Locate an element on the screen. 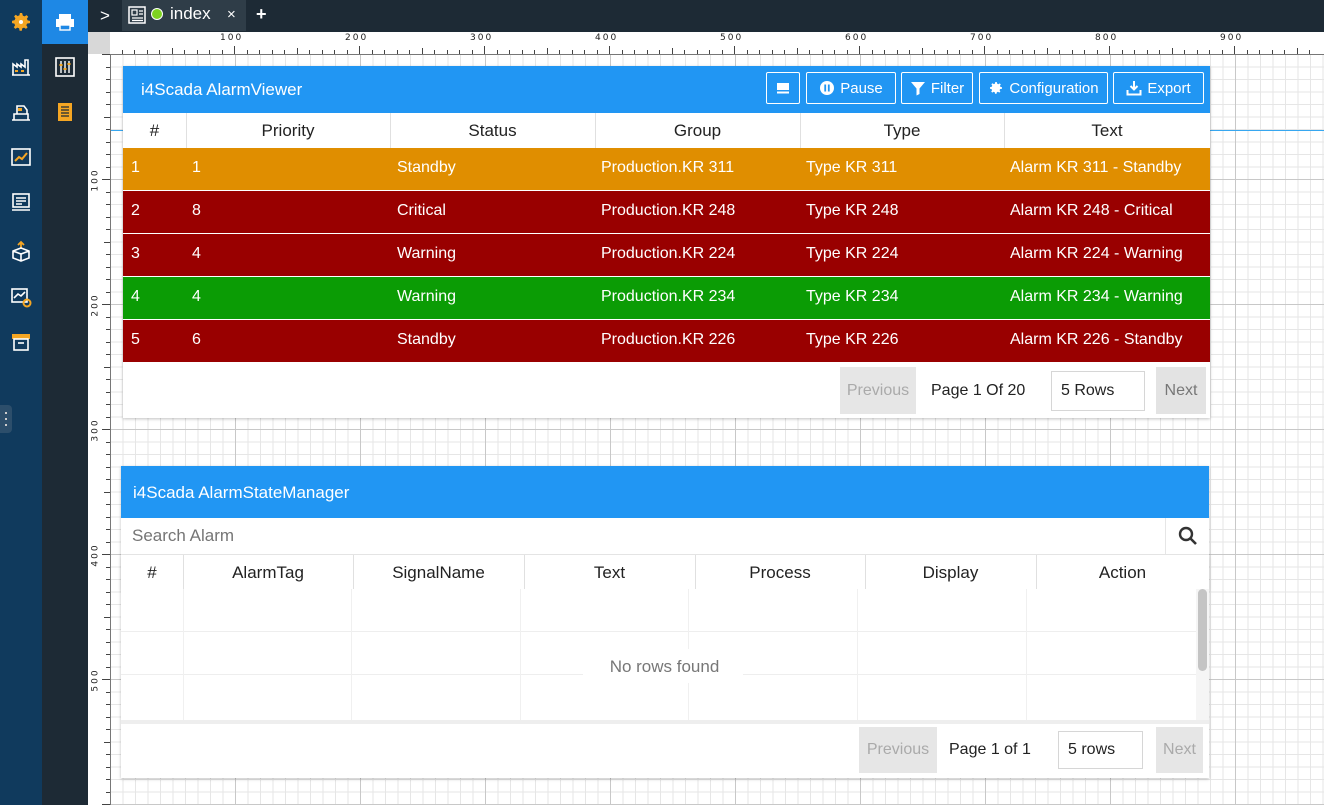  column-header: AlarmTag is located at coordinates (268, 573).